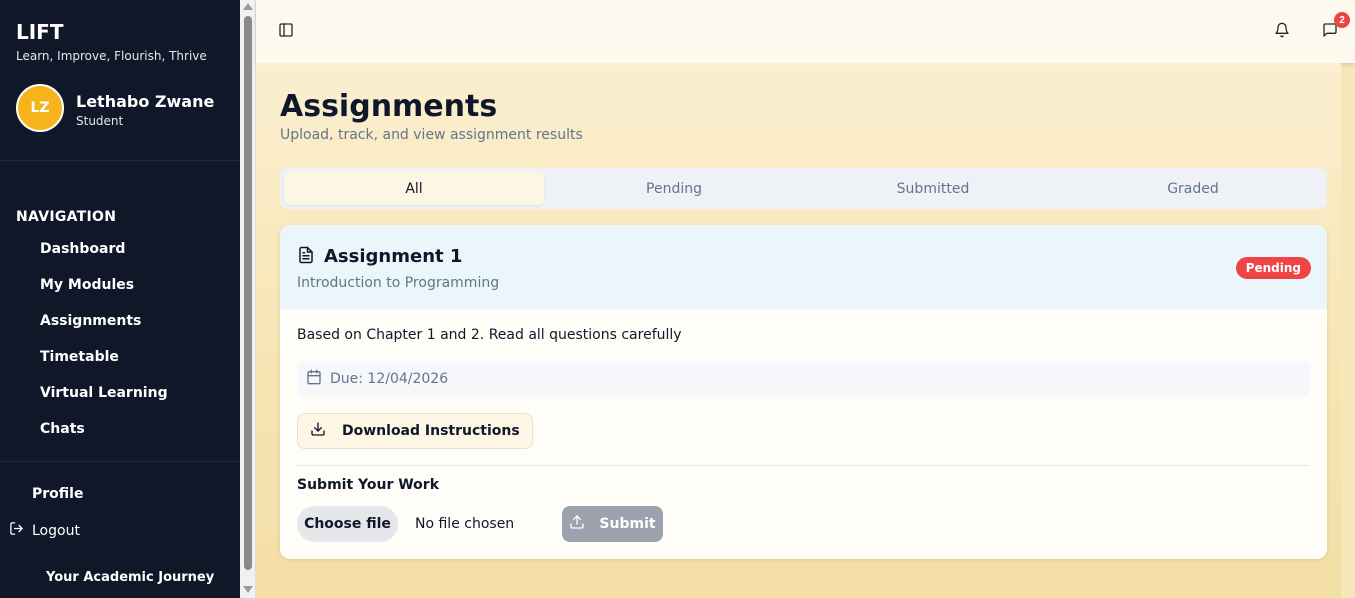  I want to click on document-icon, so click(306, 257).